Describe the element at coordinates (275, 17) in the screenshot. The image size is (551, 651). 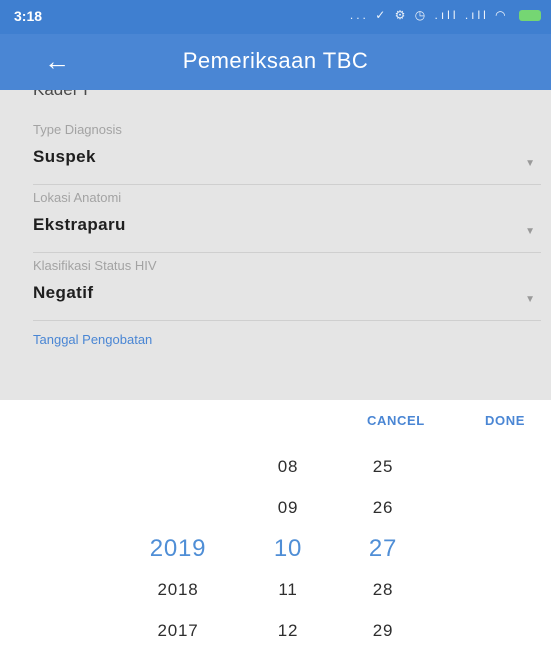
I see `status-bar: 3:18 ... ✓ ⚙ ◷ .ıll .ıll ◠` at that location.